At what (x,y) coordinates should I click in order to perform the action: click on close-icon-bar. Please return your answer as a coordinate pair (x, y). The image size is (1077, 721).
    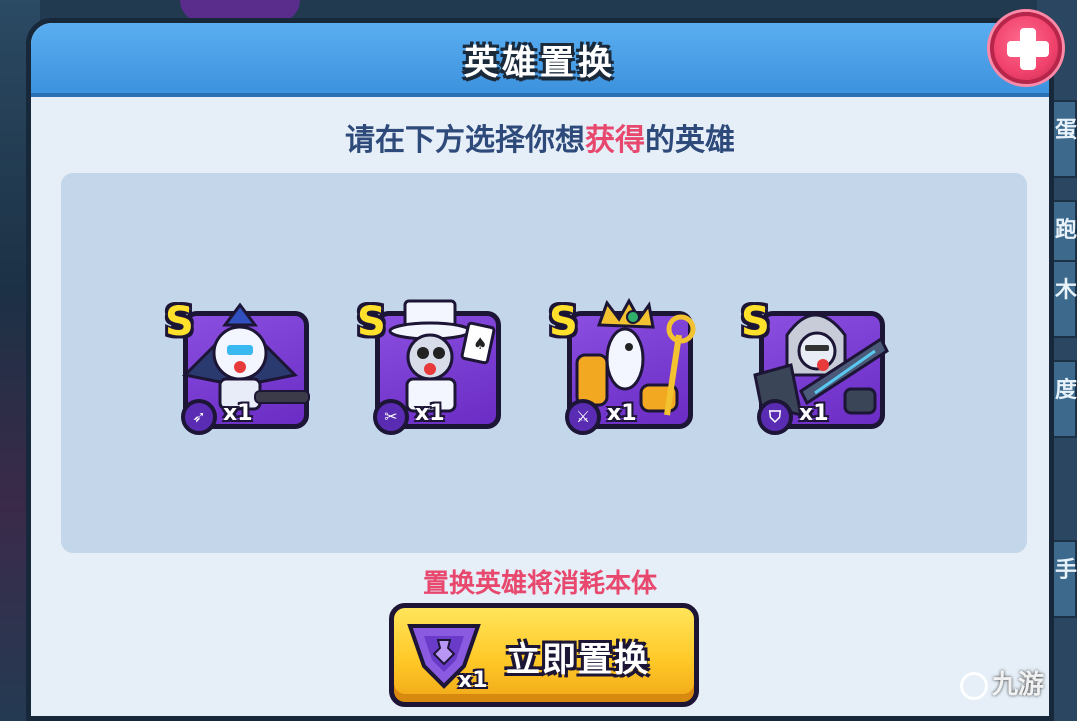
    Looking at the image, I should click on (1028, 49).